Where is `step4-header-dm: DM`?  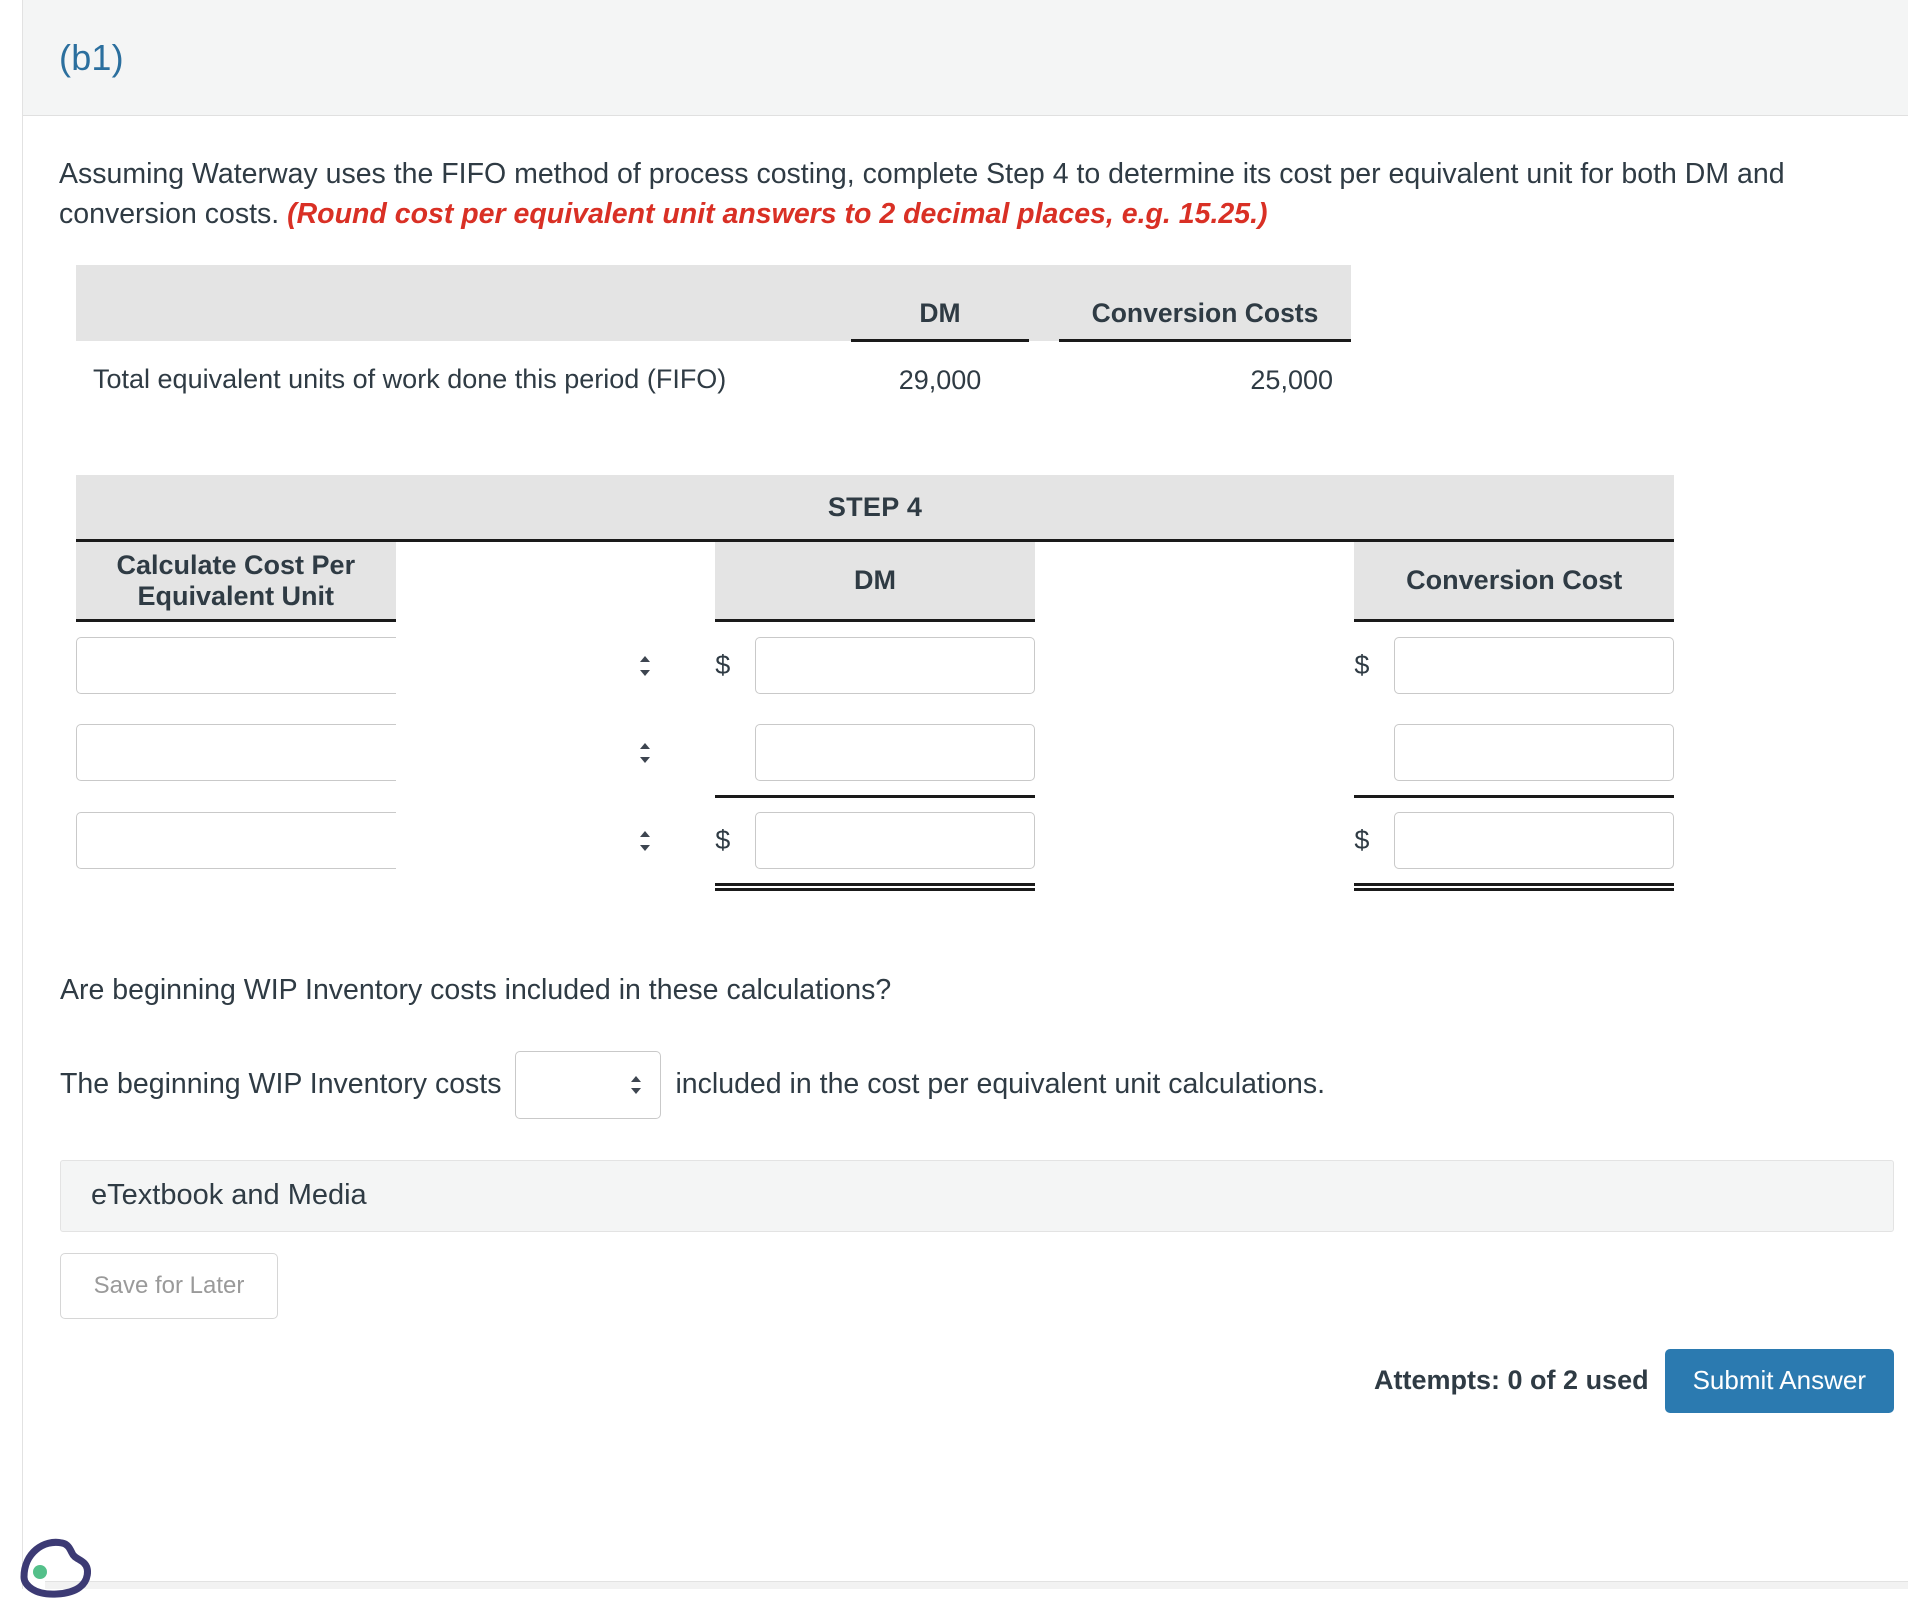 step4-header-dm: DM is located at coordinates (875, 581).